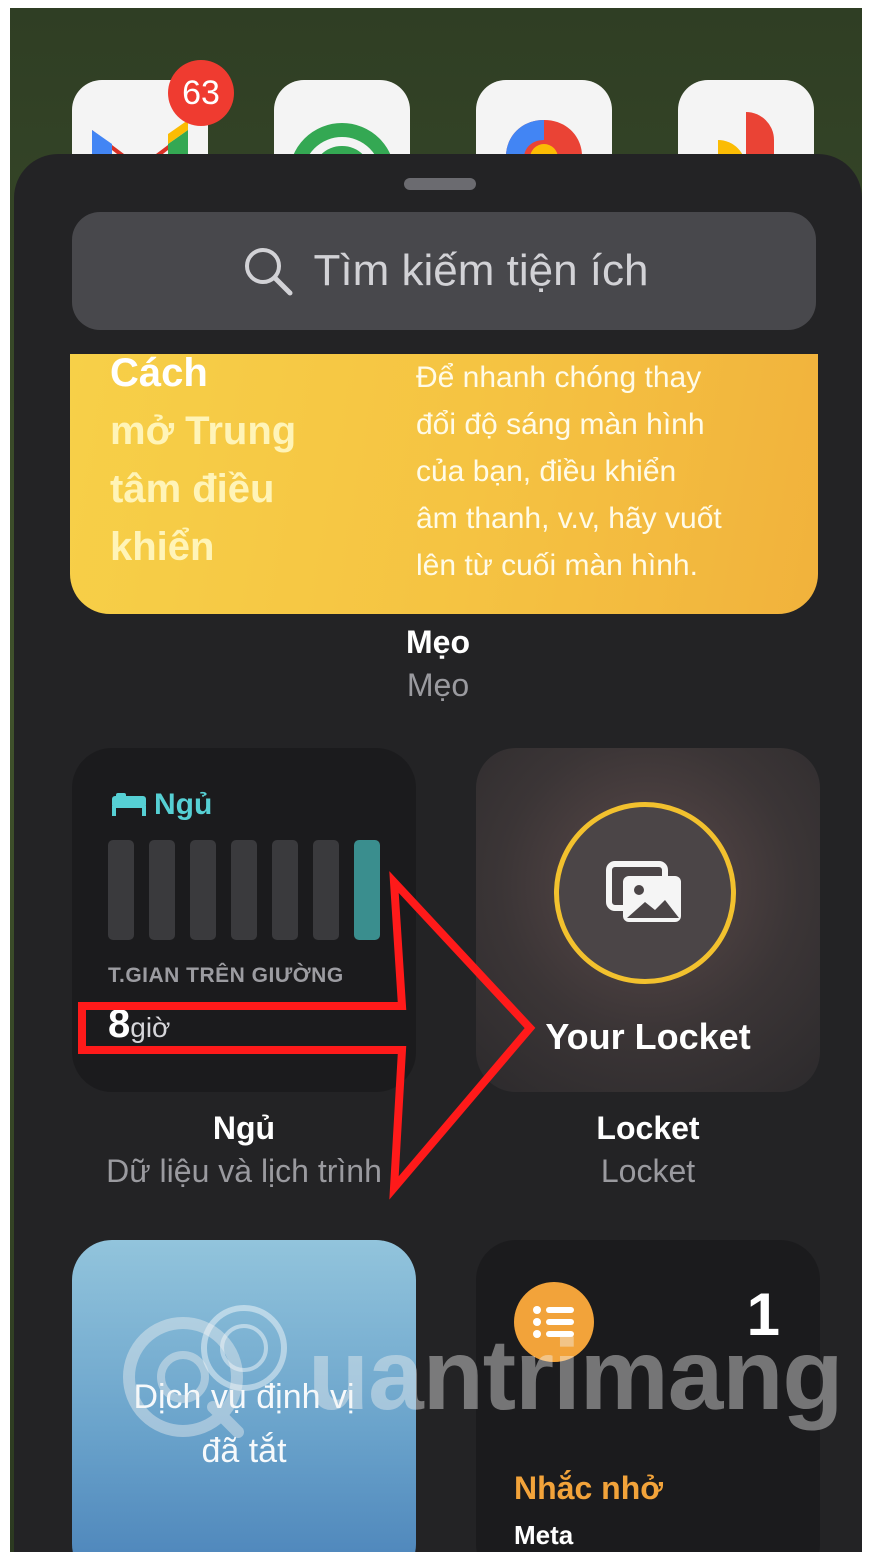 This screenshot has height=1552, width=870. What do you see at coordinates (648, 1396) in the screenshot?
I see `reminders-widget: 1 Nhắc nhở Meta` at bounding box center [648, 1396].